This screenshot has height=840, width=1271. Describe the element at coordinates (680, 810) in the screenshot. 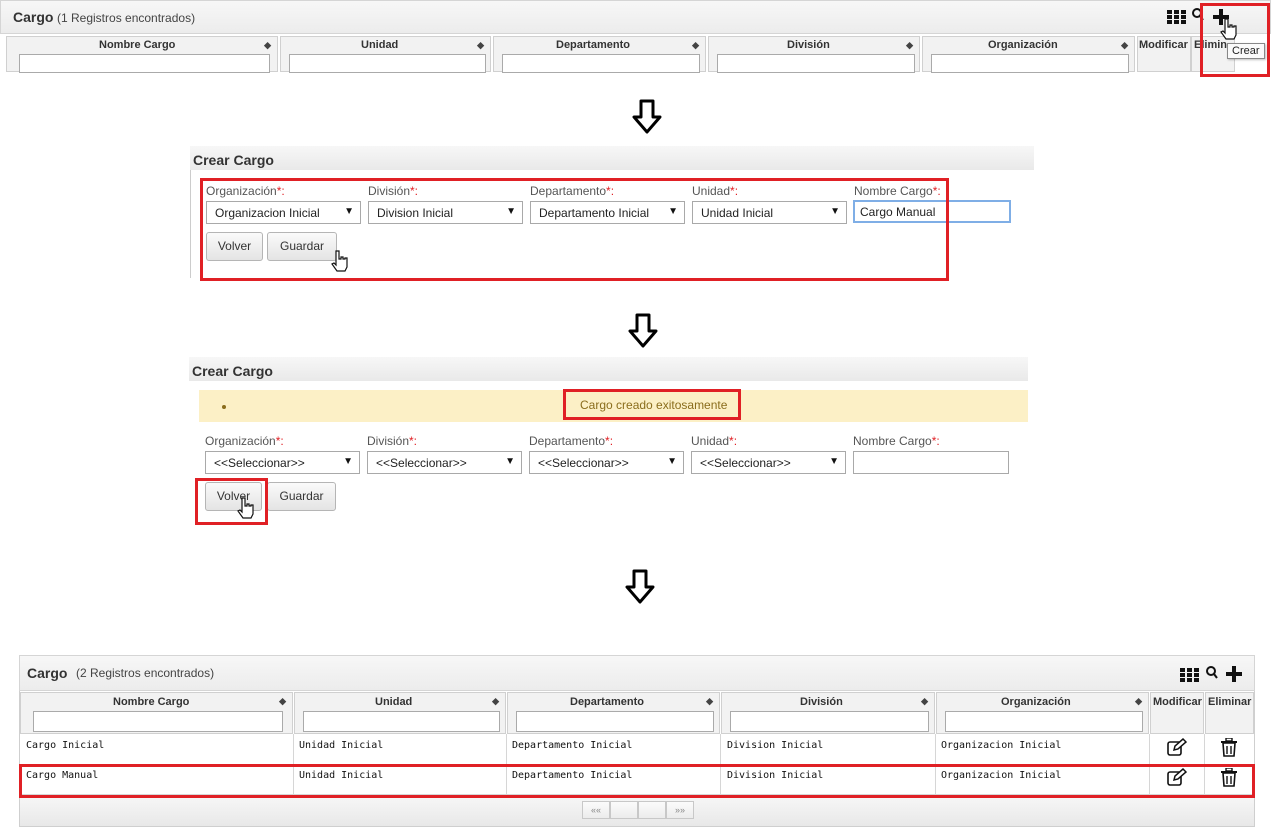

I see `pager-last-button: »»` at that location.